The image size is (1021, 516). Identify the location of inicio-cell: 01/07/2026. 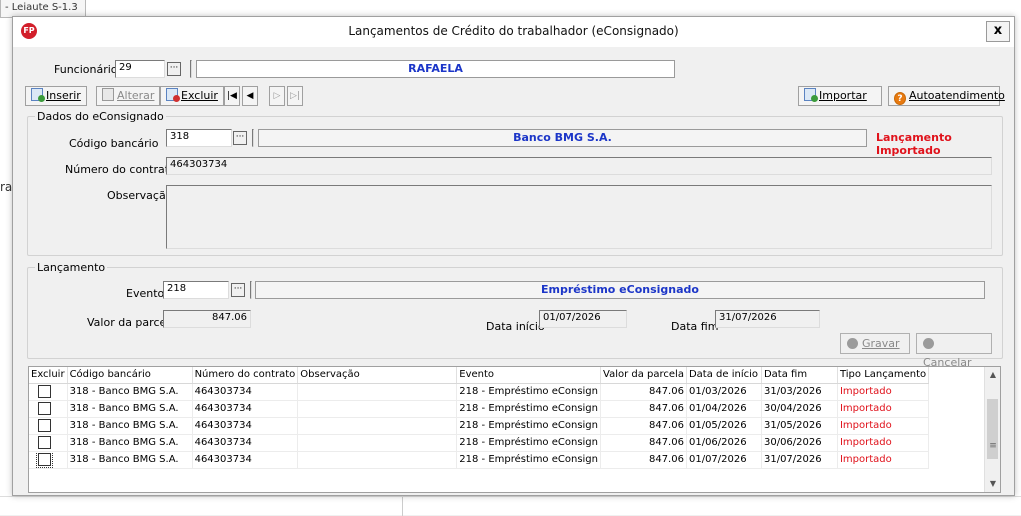
(724, 460).